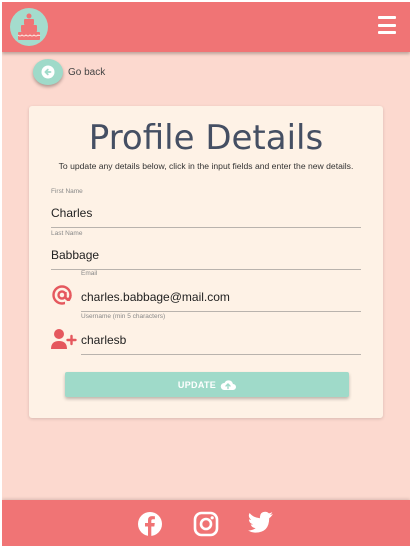 This screenshot has width=412, height=548. I want to click on cloud-upload-icon, so click(228, 384).